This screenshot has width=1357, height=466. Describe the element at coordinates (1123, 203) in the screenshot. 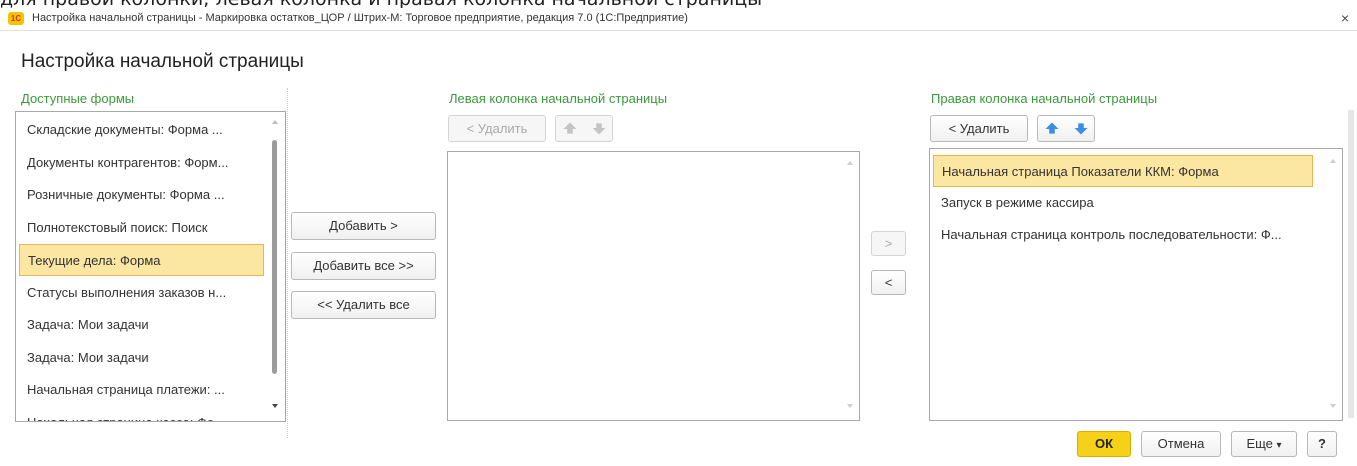

I see `right-list-item: Запуск в режиме кассира` at that location.